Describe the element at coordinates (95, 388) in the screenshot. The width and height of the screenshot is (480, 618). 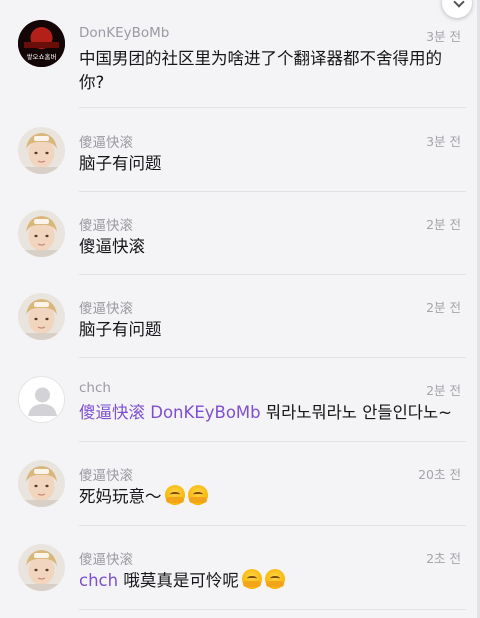
I see `username: chch` at that location.